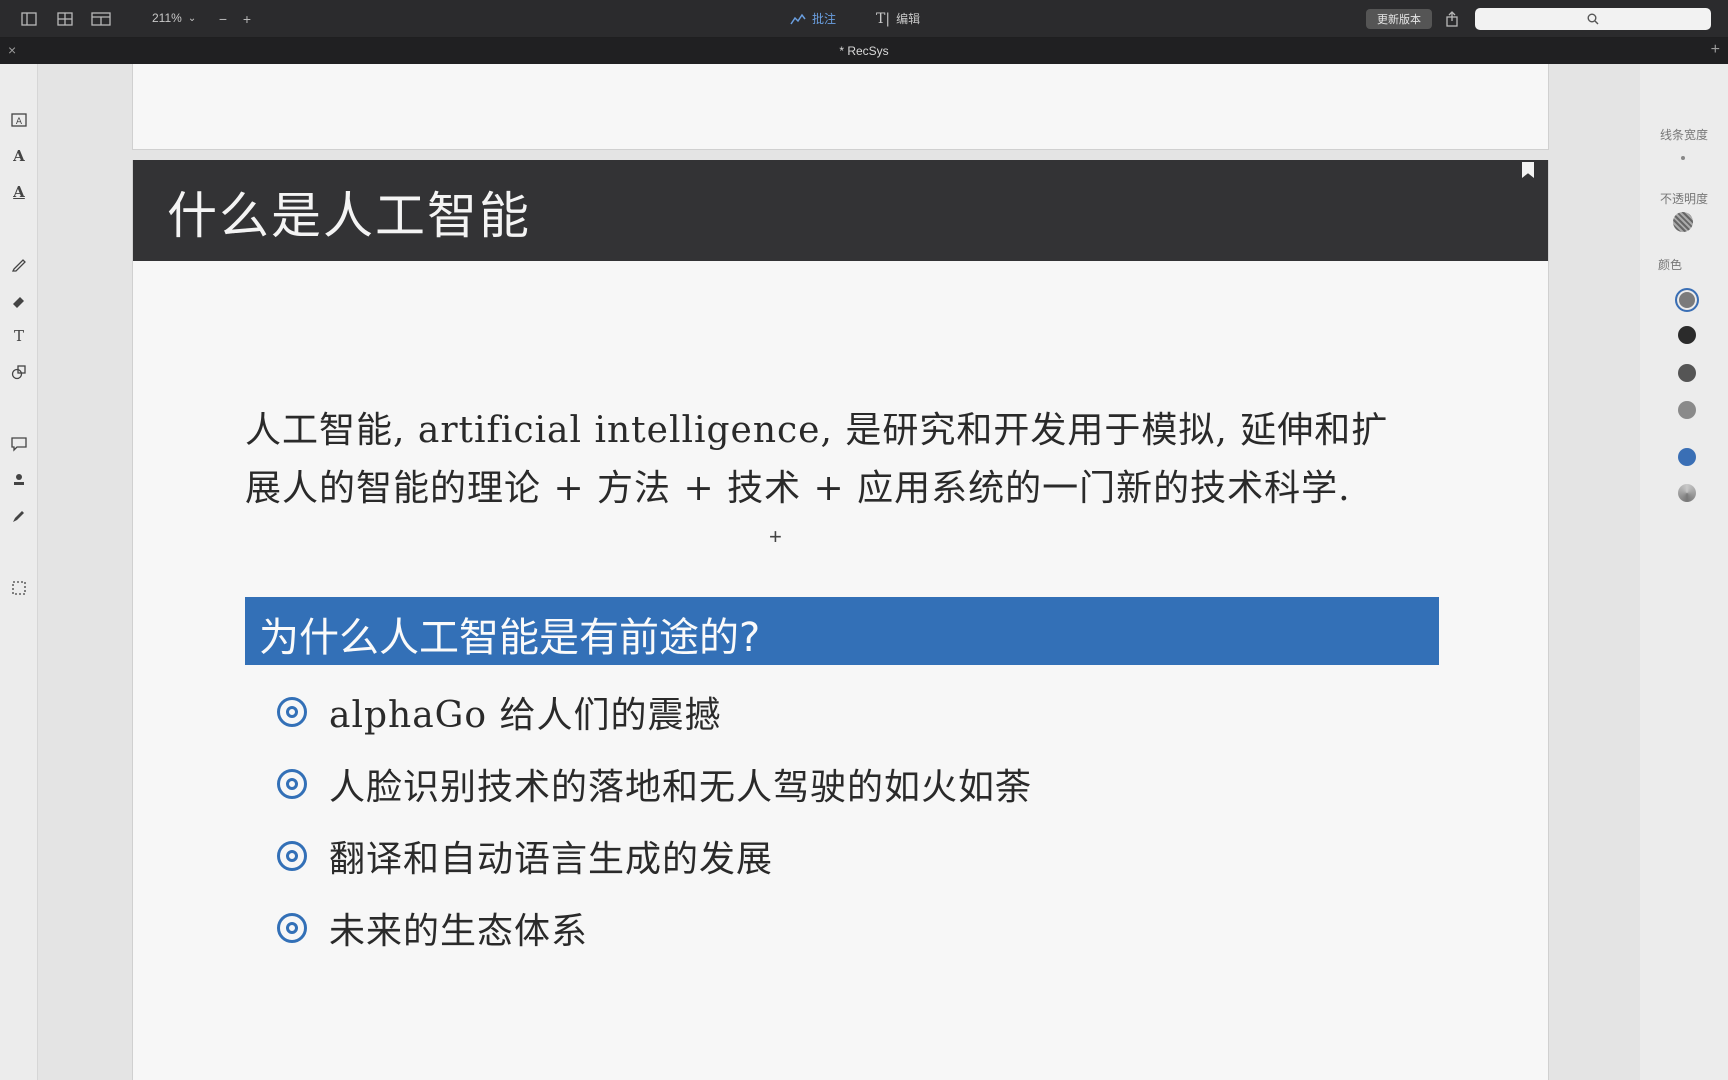  Describe the element at coordinates (19, 192) in the screenshot. I see `underline-text-icon: A` at that location.